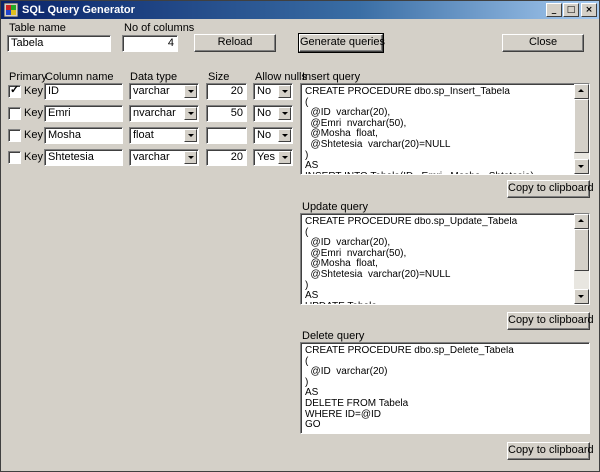 Image resolution: width=600 pixels, height=472 pixels. What do you see at coordinates (266, 157) in the screenshot?
I see `allow-nulls-value: Yes` at bounding box center [266, 157].